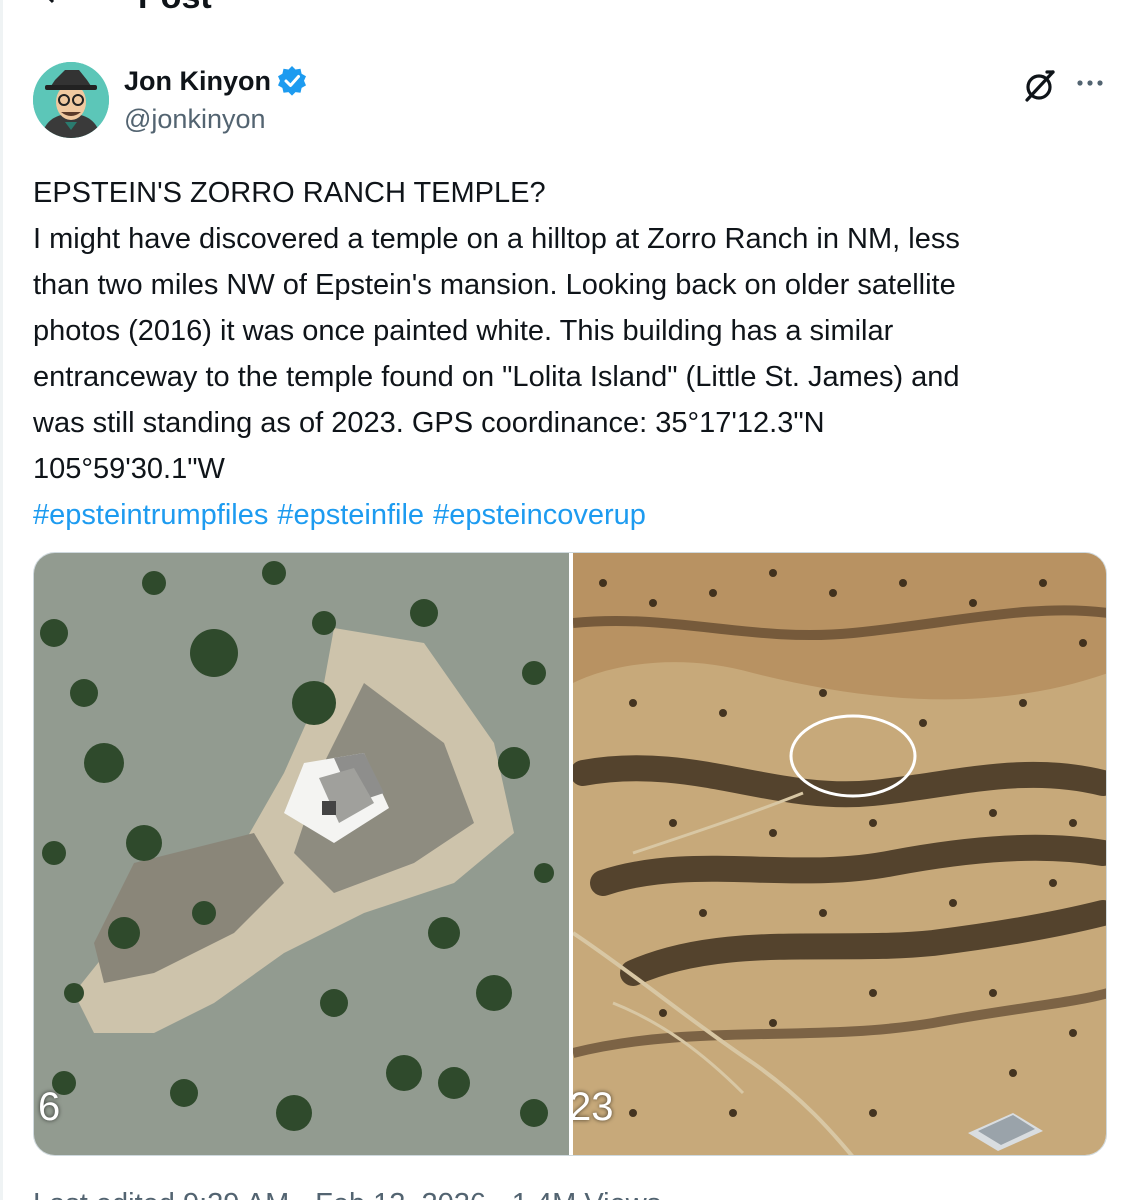 Image resolution: width=1130 pixels, height=1200 pixels. Describe the element at coordinates (129, 469) in the screenshot. I see `tweet-line: 105°59'30.1"W` at that location.